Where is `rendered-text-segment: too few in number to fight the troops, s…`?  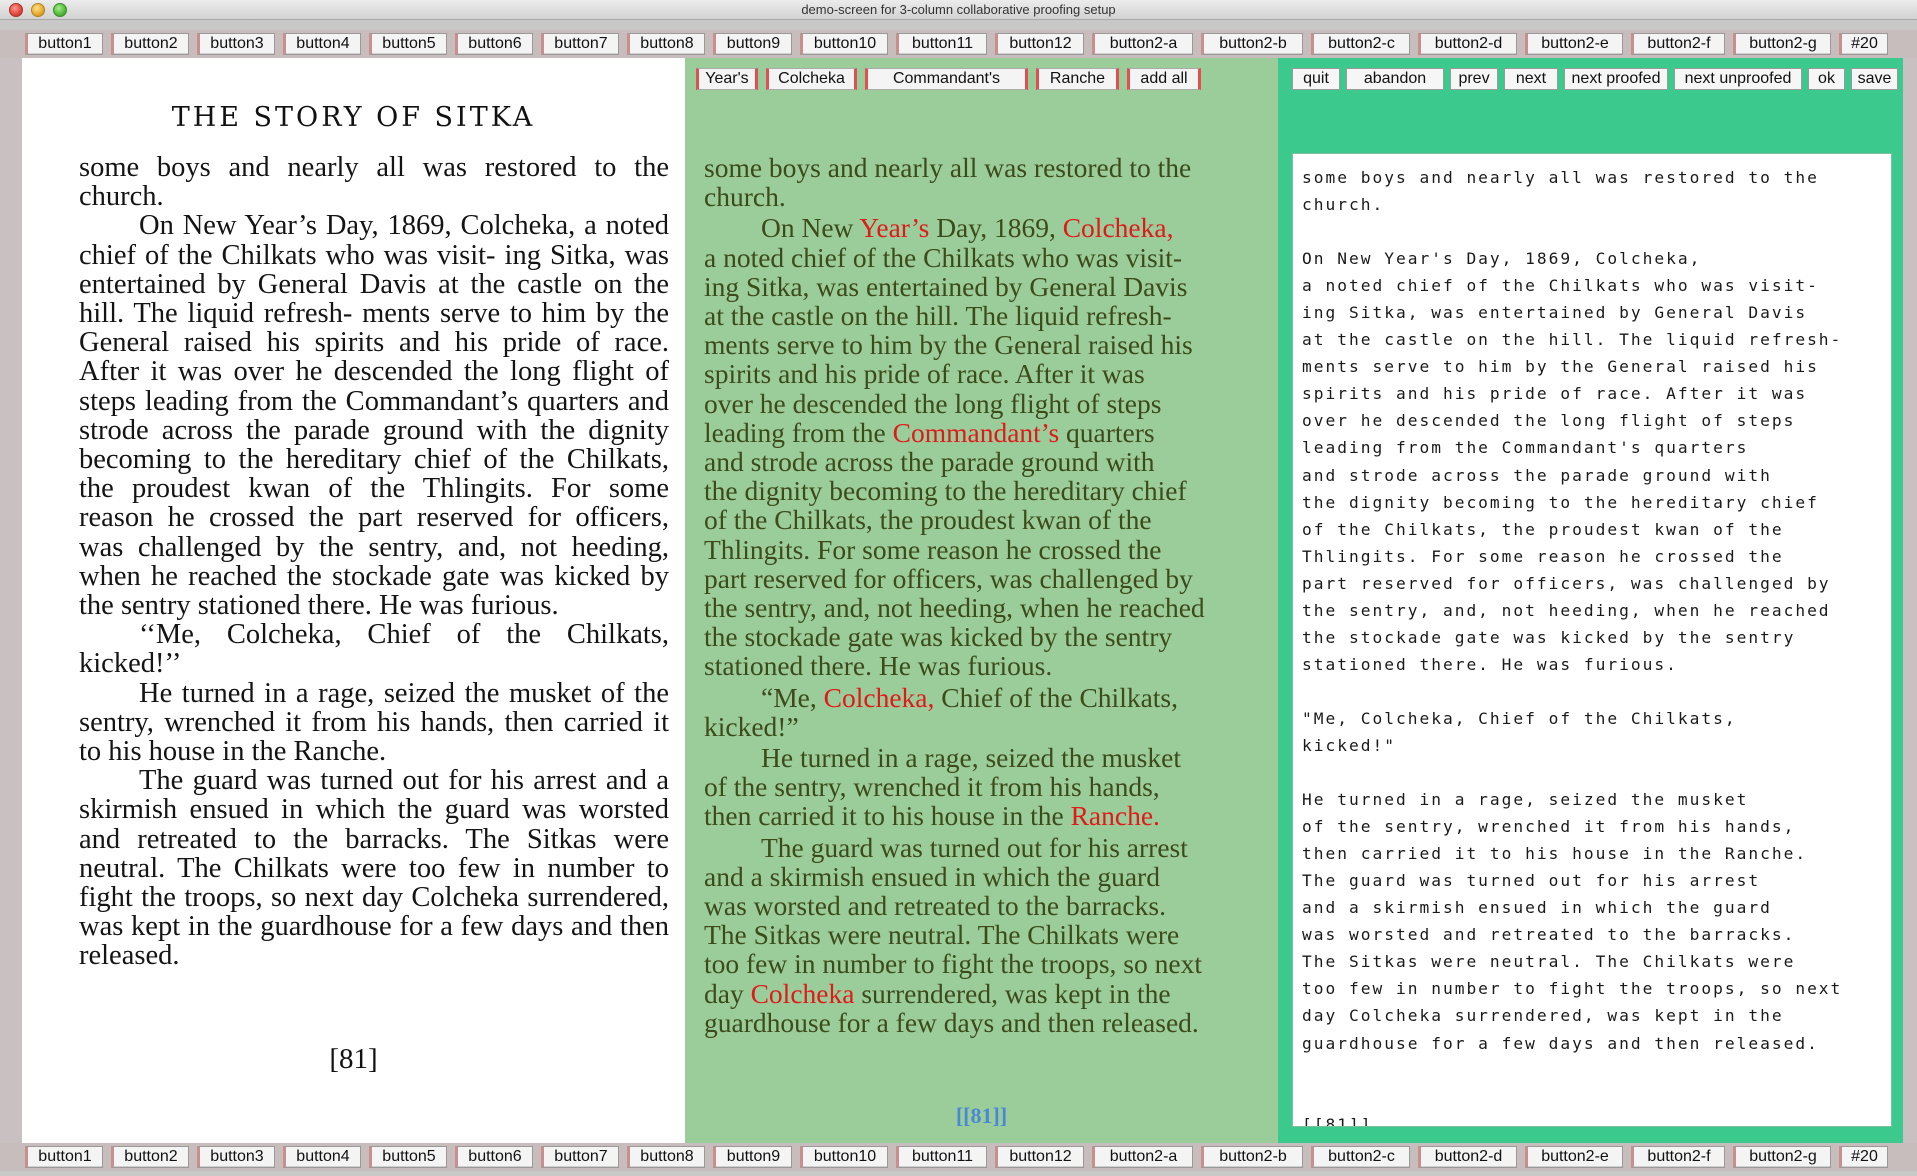 rendered-text-segment: too few in number to fight the troops, s… is located at coordinates (953, 964).